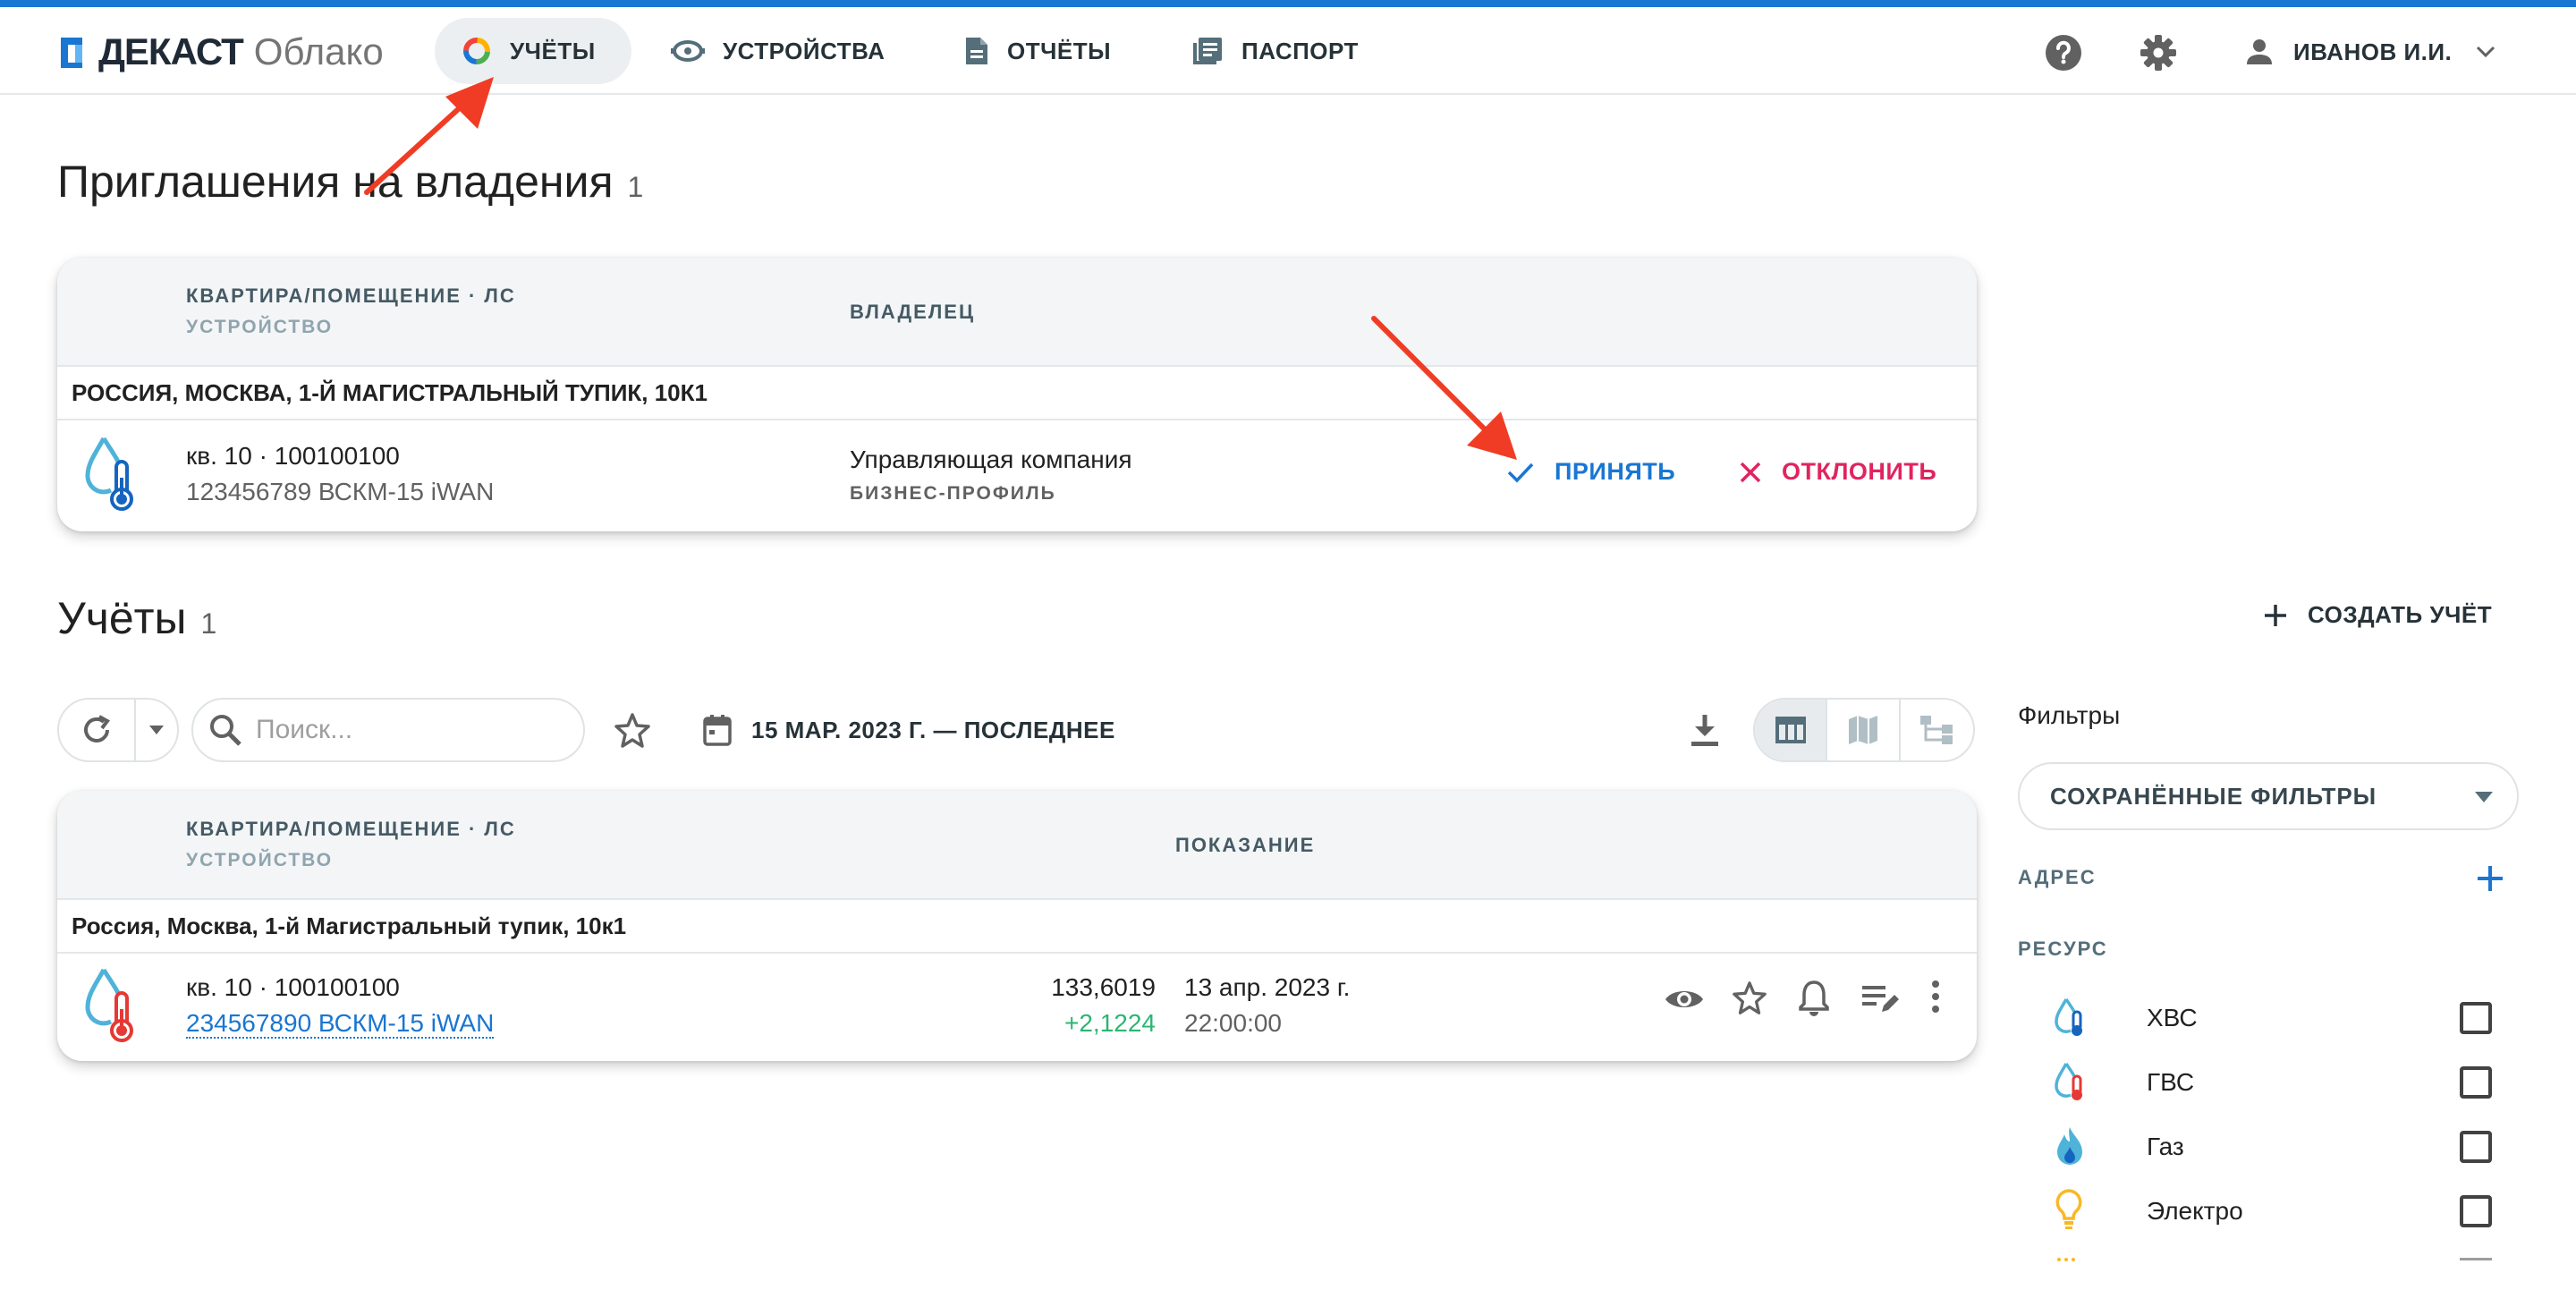  Describe the element at coordinates (2195, 1211) in the screenshot. I see `resource-name: Электро` at that location.